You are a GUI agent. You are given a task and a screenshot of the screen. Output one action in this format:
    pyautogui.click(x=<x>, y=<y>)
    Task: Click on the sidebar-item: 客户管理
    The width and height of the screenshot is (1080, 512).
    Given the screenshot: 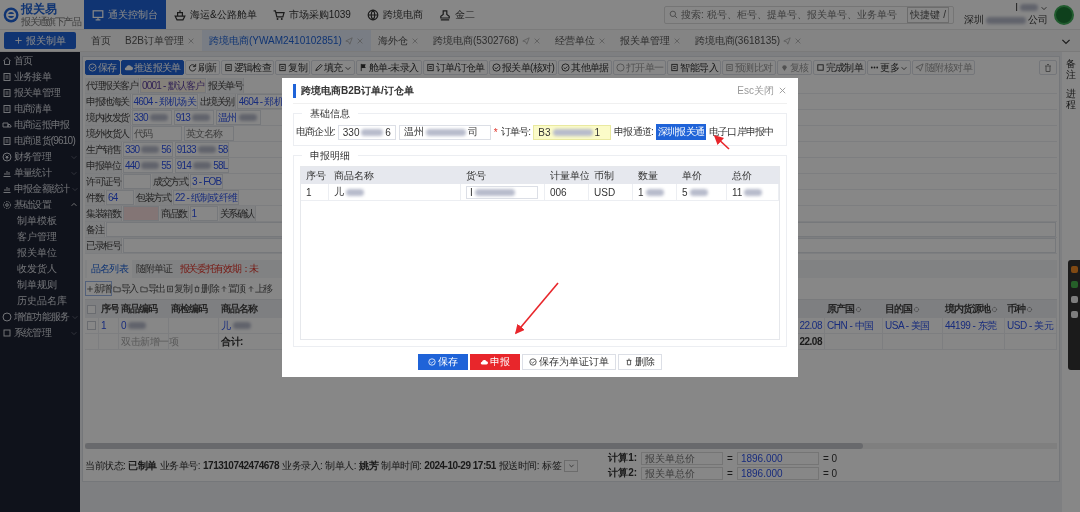 What is the action you would take?
    pyautogui.click(x=40, y=237)
    